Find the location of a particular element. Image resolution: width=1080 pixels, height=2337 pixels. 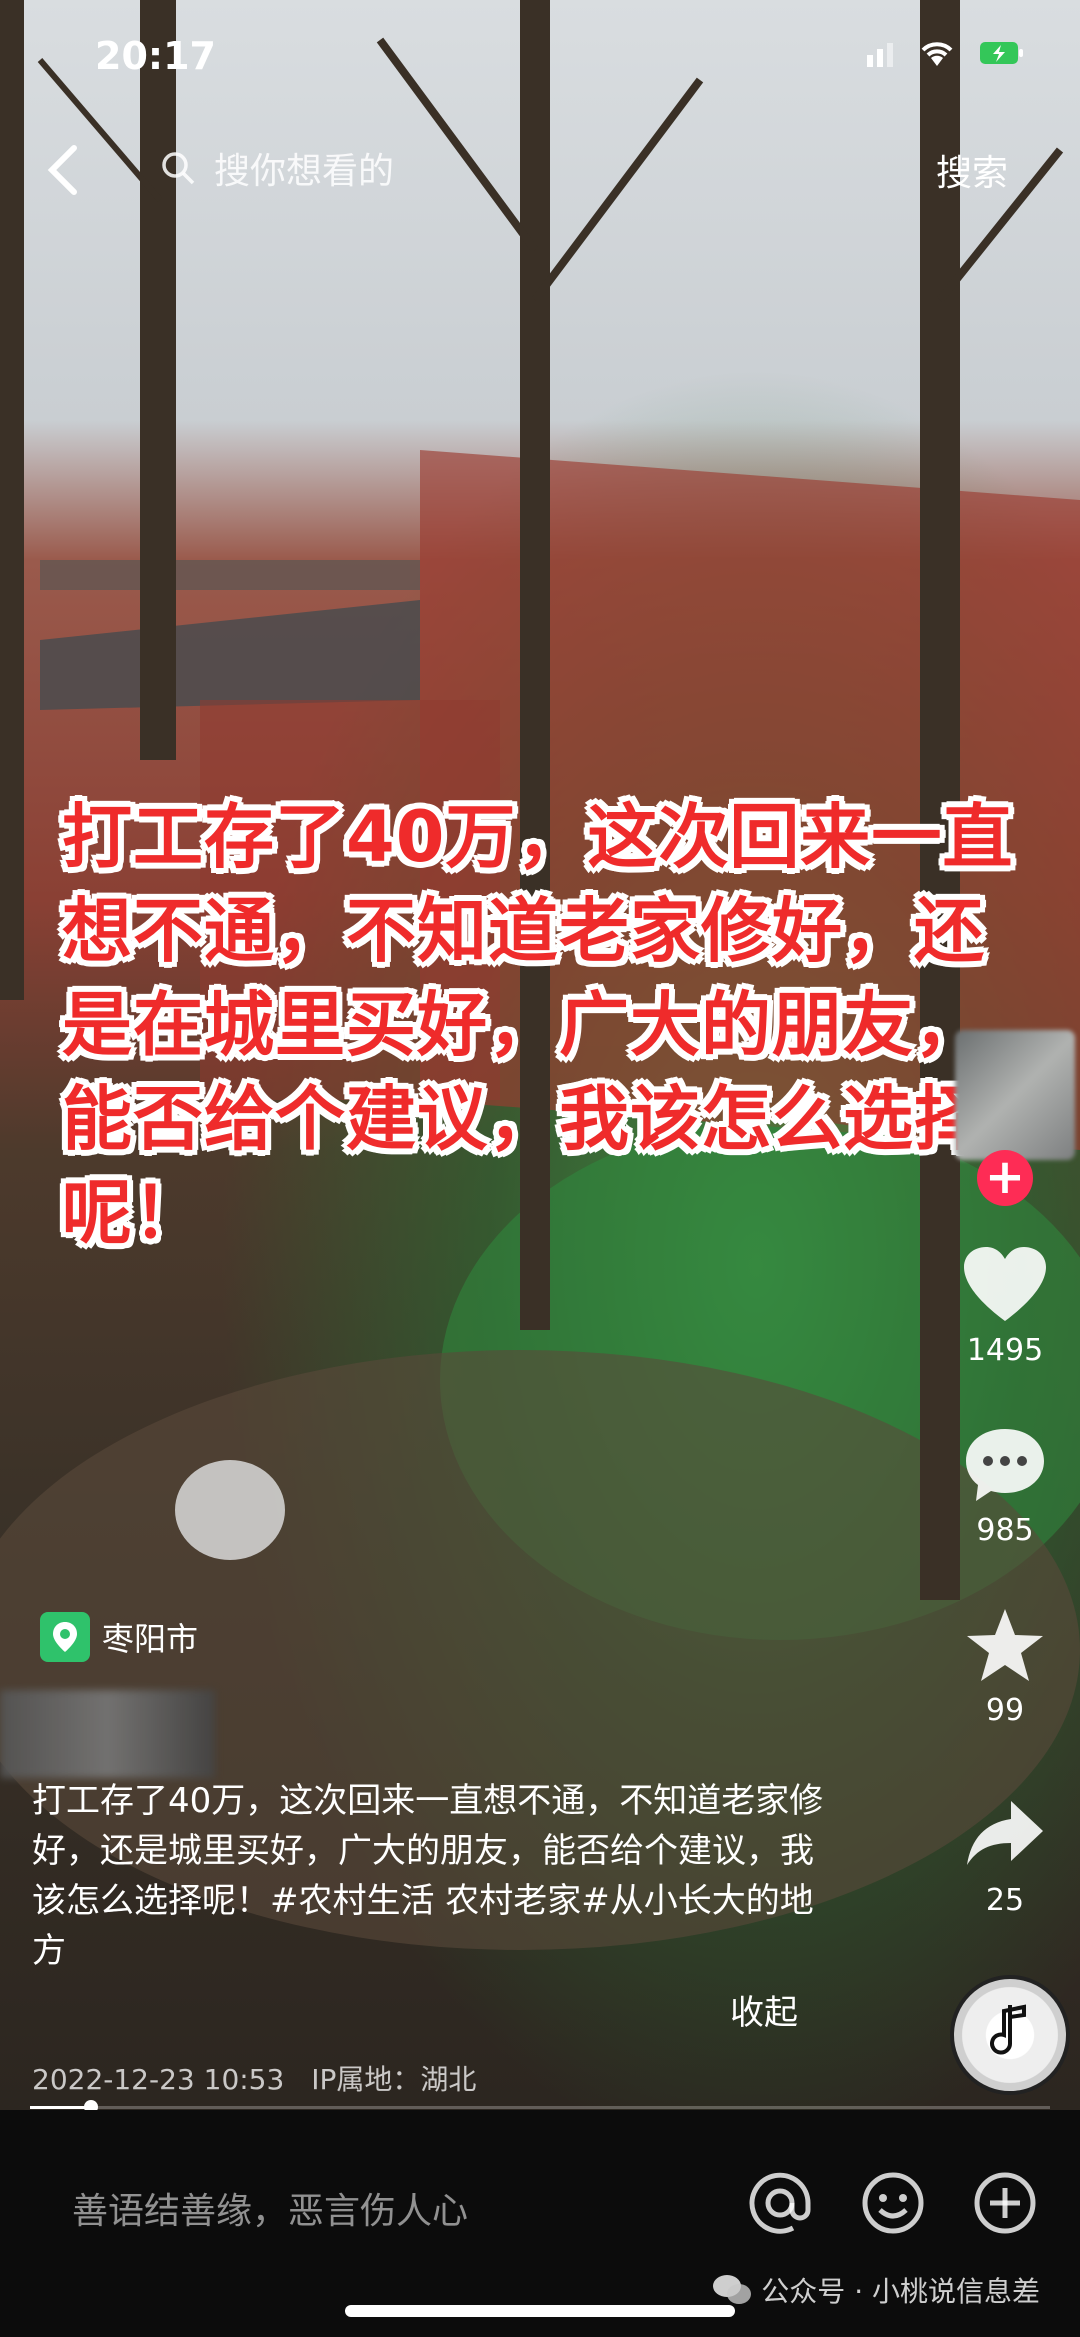

search-bar: 搜你想看的 搜索 is located at coordinates (540, 168).